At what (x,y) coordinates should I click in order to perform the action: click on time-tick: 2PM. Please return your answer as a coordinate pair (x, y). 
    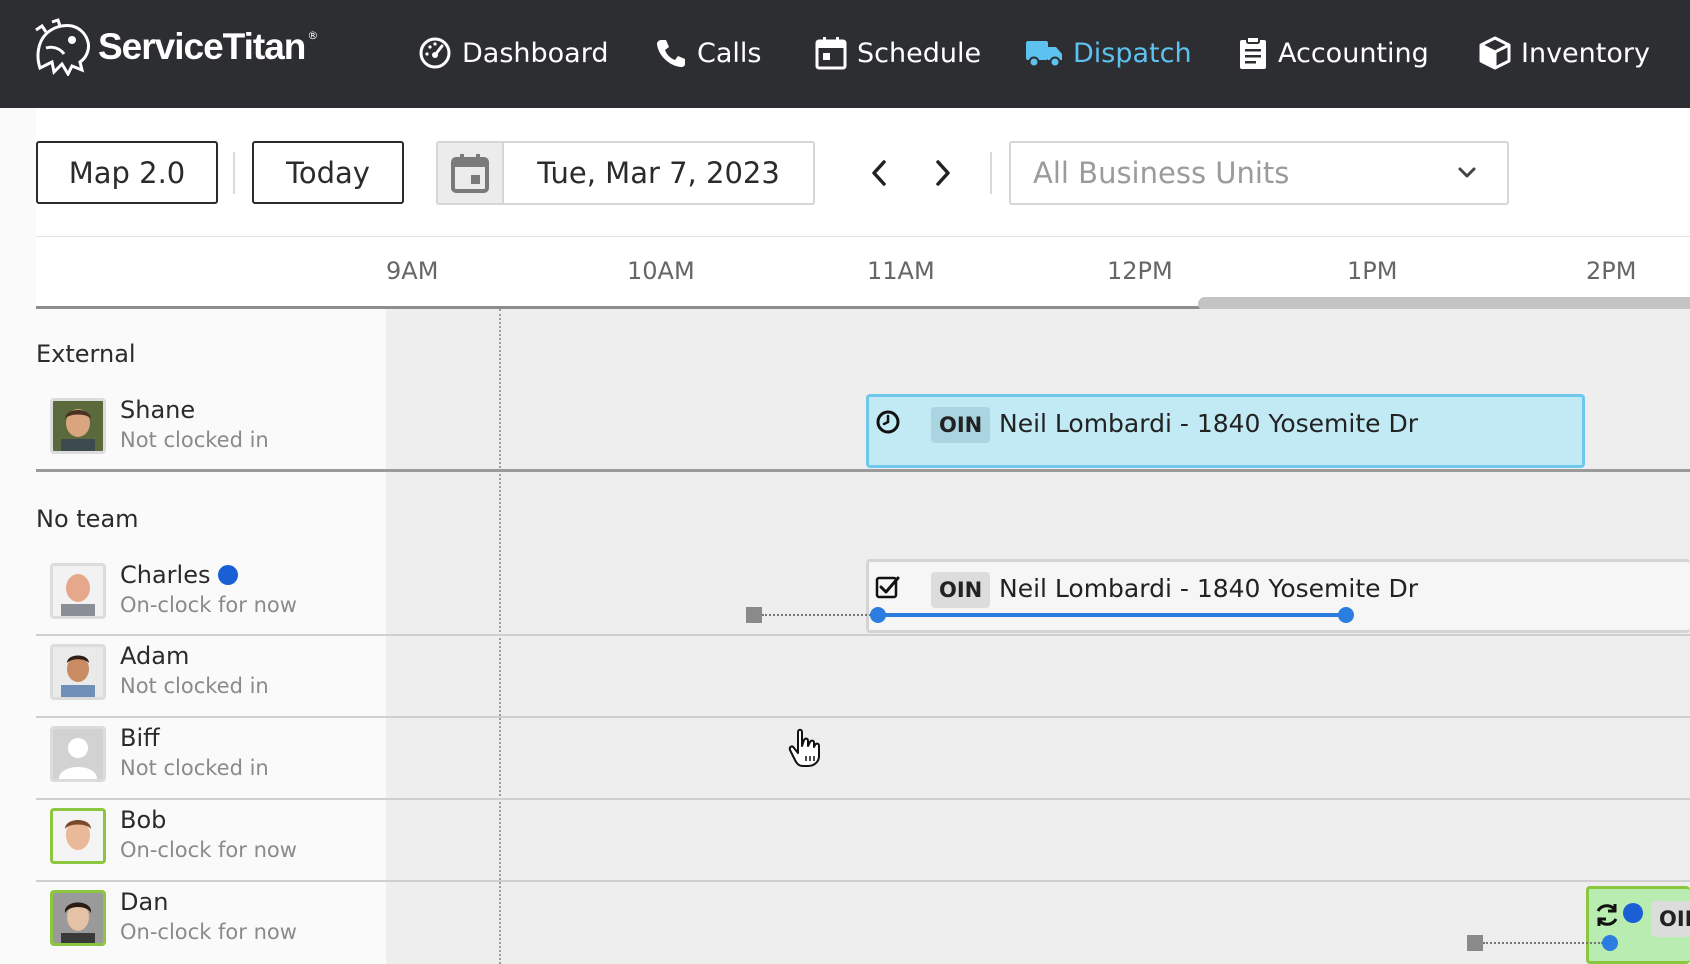
    Looking at the image, I should click on (1611, 271).